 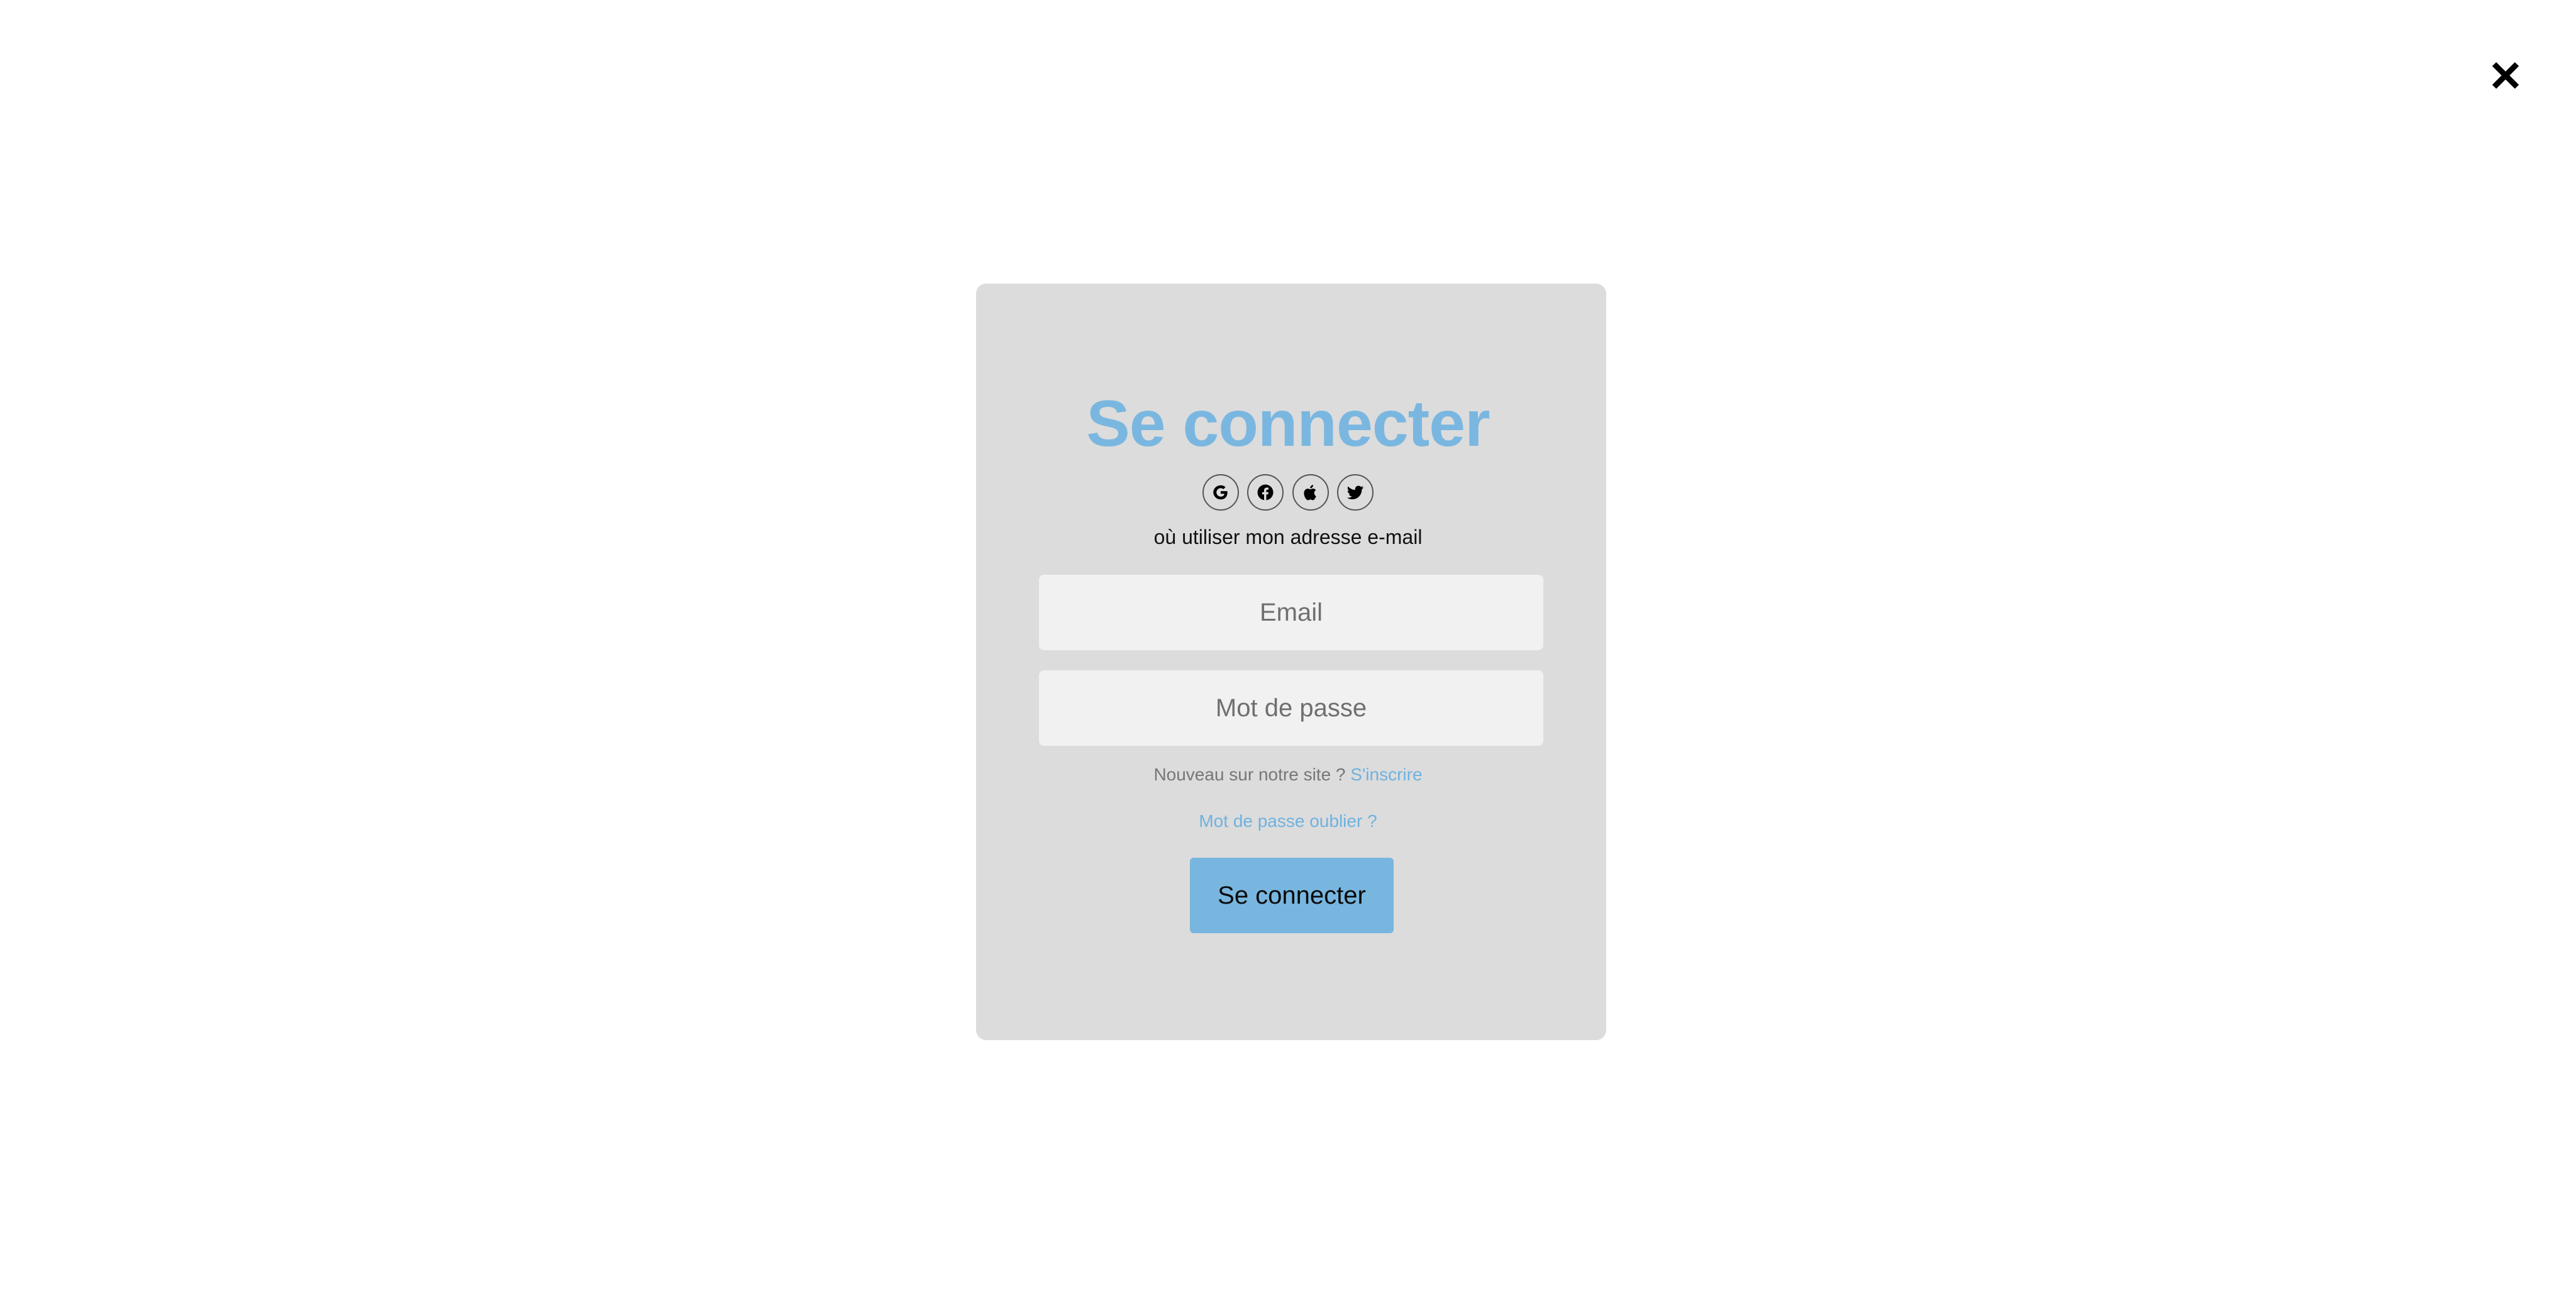 I want to click on google-icon, so click(x=1220, y=492).